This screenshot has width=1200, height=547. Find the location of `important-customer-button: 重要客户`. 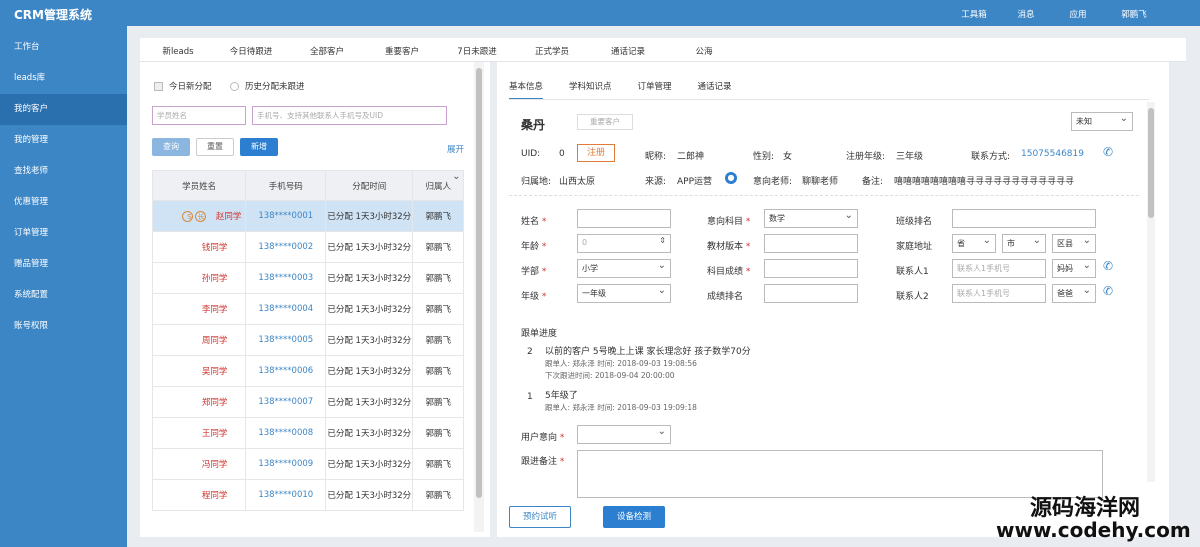

important-customer-button: 重要客户 is located at coordinates (605, 122).